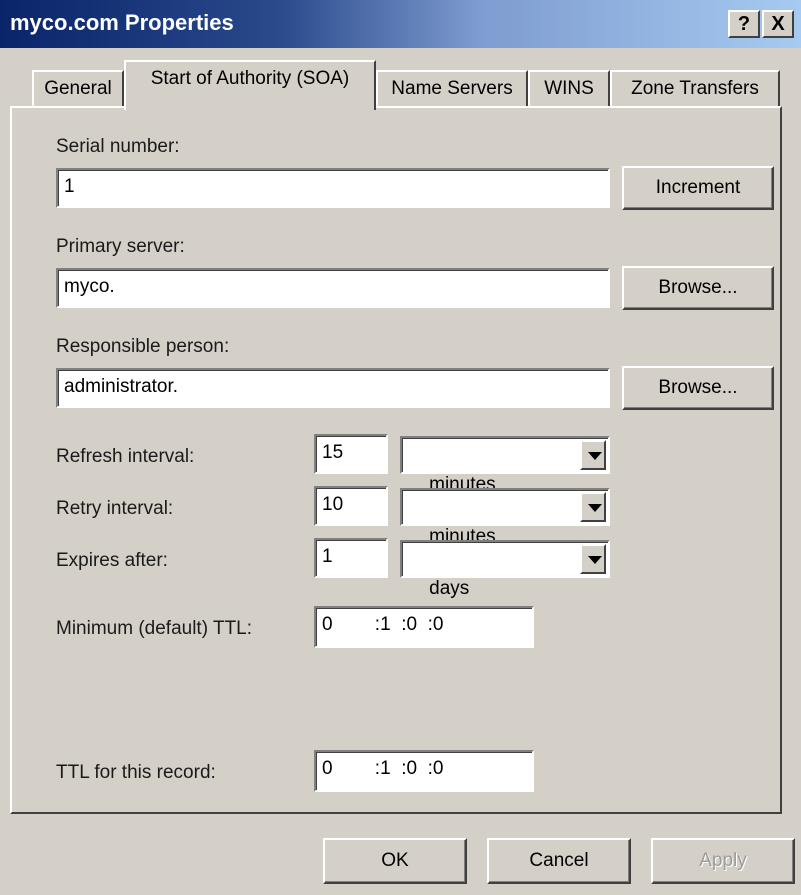 This screenshot has width=801, height=895. Describe the element at coordinates (505, 569) in the screenshot. I see `expires-unit-select: days` at that location.